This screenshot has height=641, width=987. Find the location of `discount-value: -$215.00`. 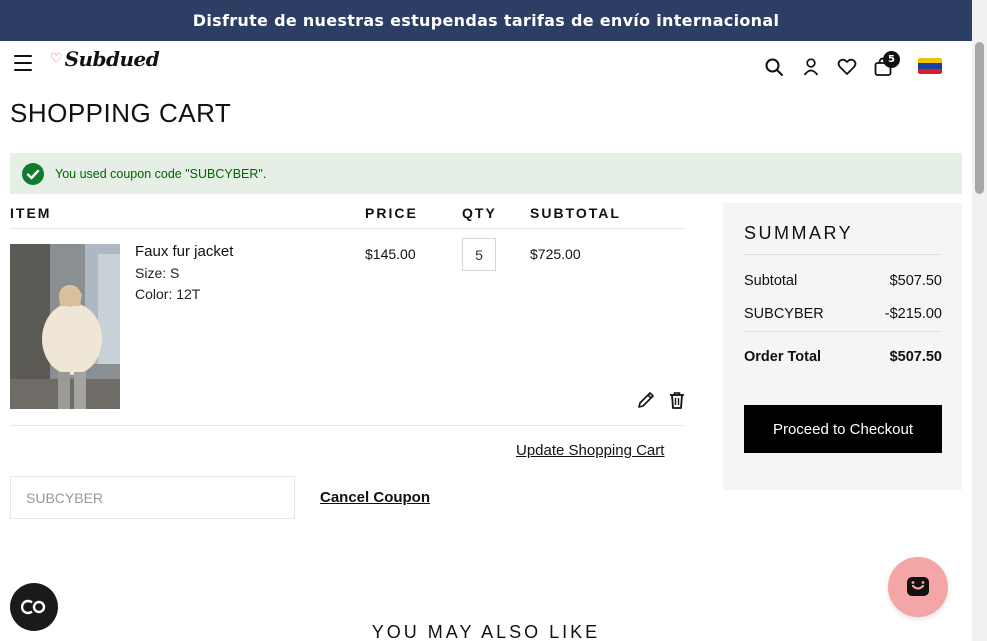

discount-value: -$215.00 is located at coordinates (913, 314).